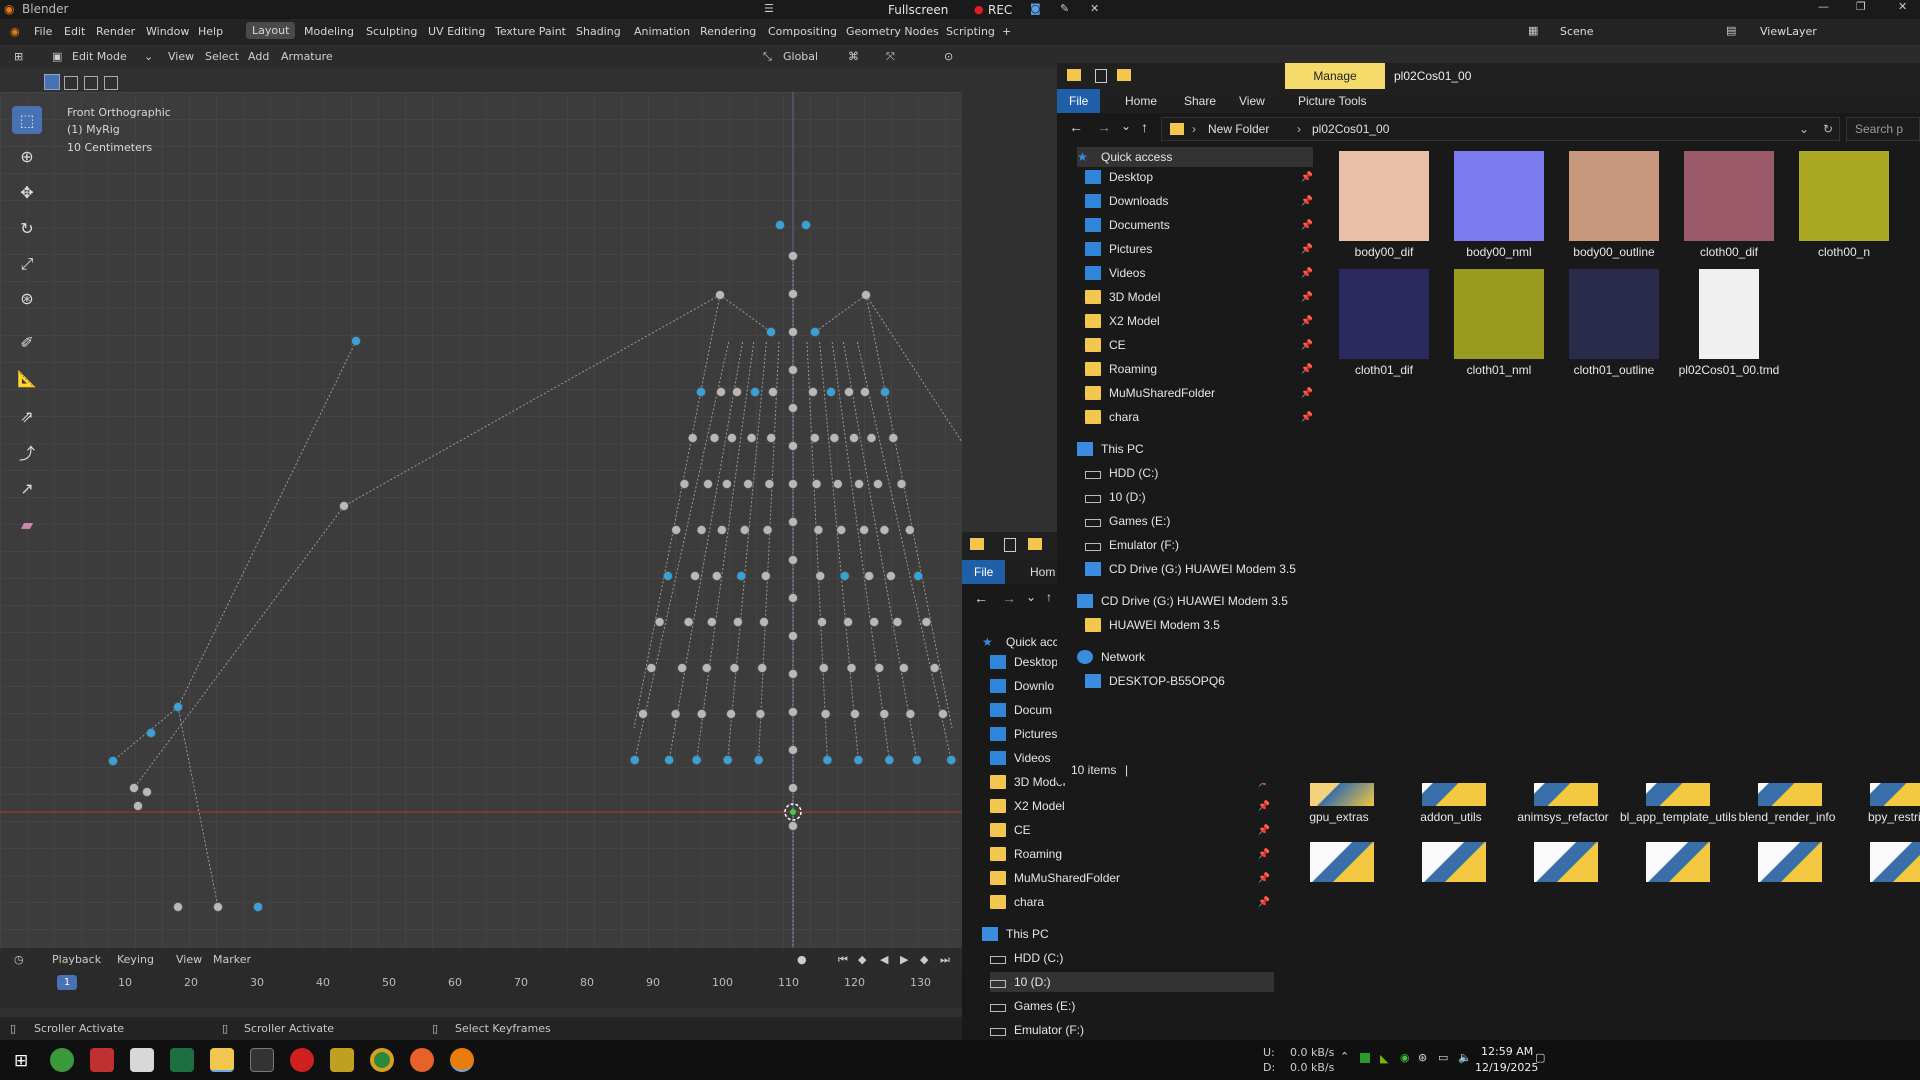 The image size is (1920, 1080). I want to click on tray-nvidia-icon: ◣, so click(1384, 1058).